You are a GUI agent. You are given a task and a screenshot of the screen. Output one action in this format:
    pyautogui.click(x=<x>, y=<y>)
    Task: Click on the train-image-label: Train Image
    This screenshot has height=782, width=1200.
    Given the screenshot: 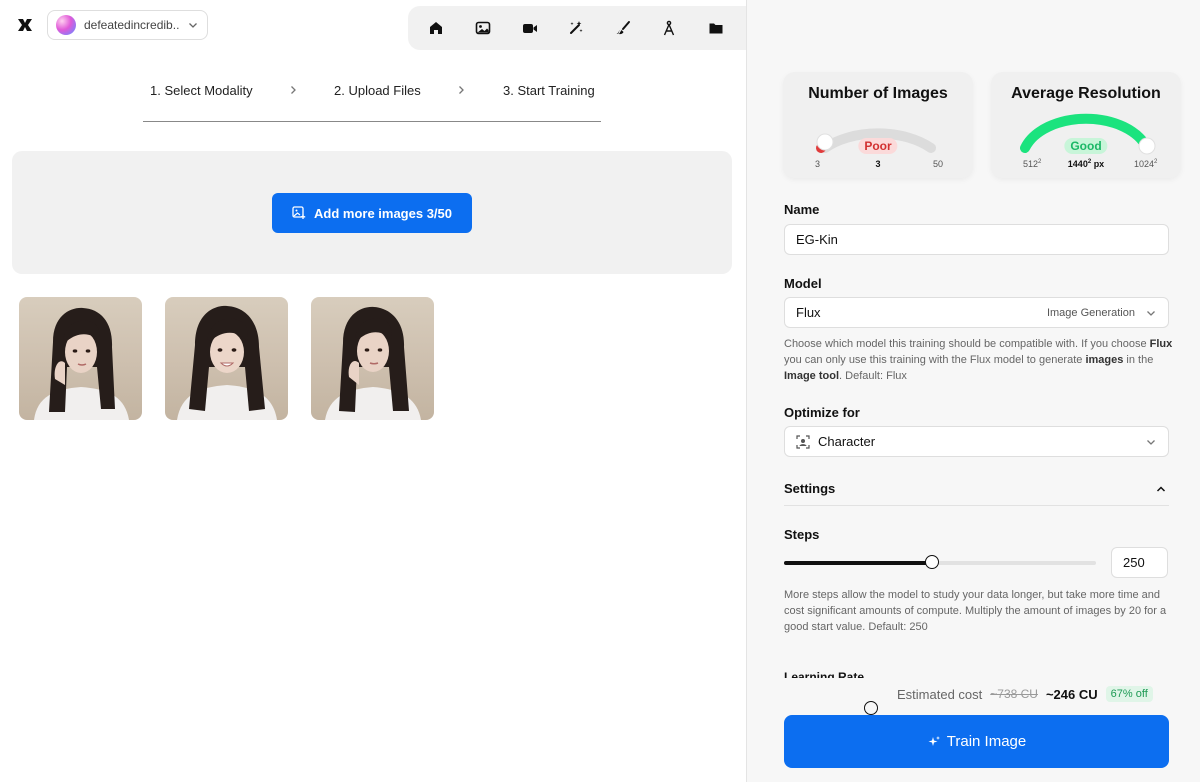 What is the action you would take?
    pyautogui.click(x=986, y=741)
    